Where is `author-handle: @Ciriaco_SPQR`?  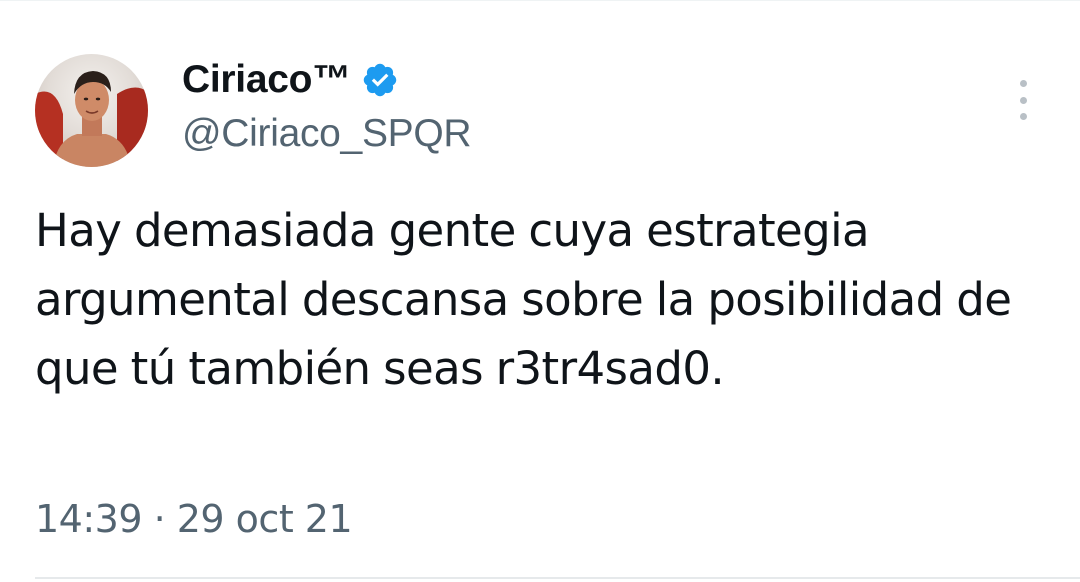 author-handle: @Ciriaco_SPQR is located at coordinates (327, 134).